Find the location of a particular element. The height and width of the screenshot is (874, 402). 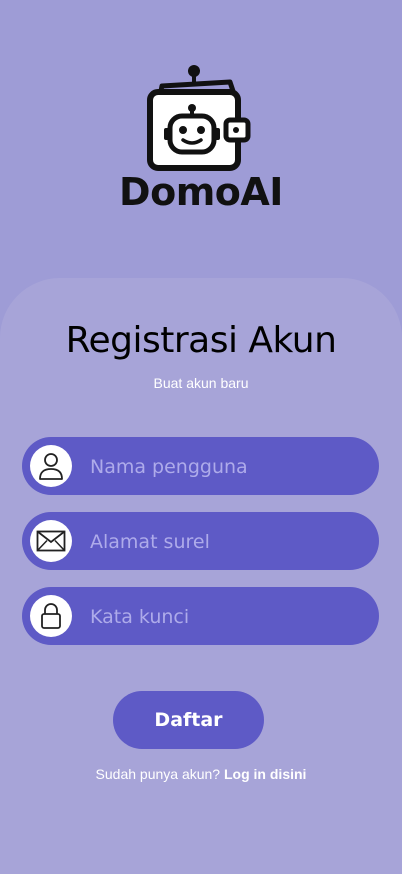

email-field is located at coordinates (200, 542).